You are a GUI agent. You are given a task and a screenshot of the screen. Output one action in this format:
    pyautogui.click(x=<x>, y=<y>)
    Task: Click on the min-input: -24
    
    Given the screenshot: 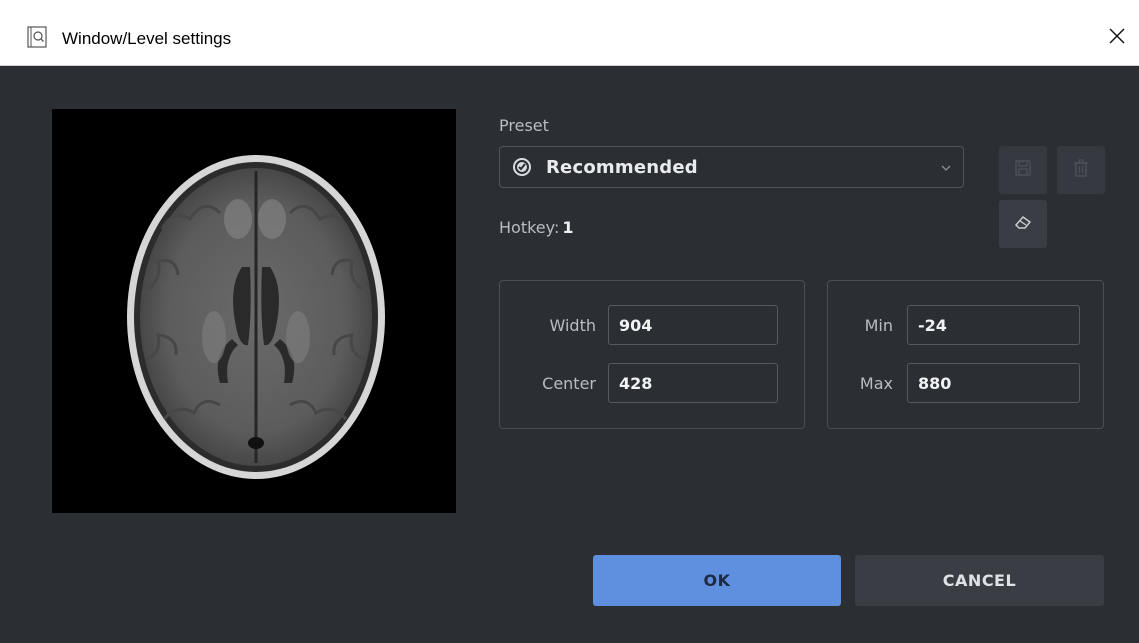 What is the action you would take?
    pyautogui.click(x=993, y=325)
    